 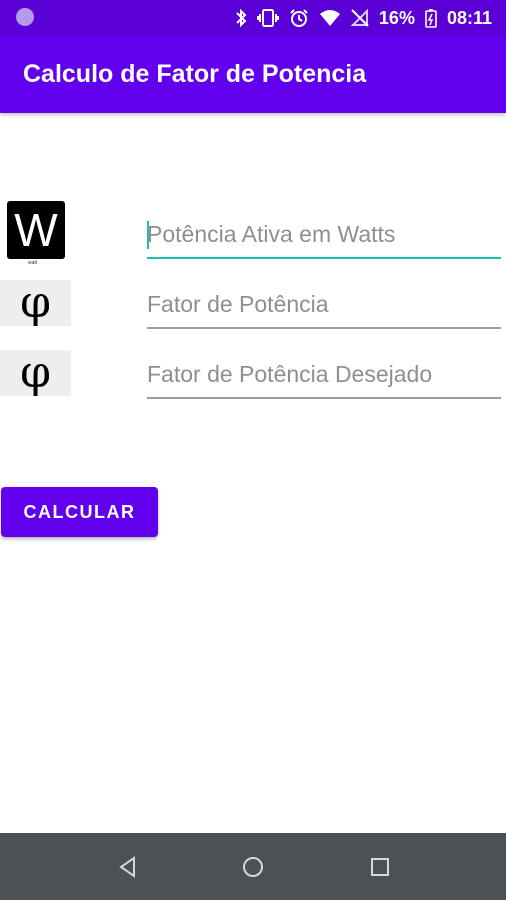 I want to click on navigation-bar, so click(x=253, y=866).